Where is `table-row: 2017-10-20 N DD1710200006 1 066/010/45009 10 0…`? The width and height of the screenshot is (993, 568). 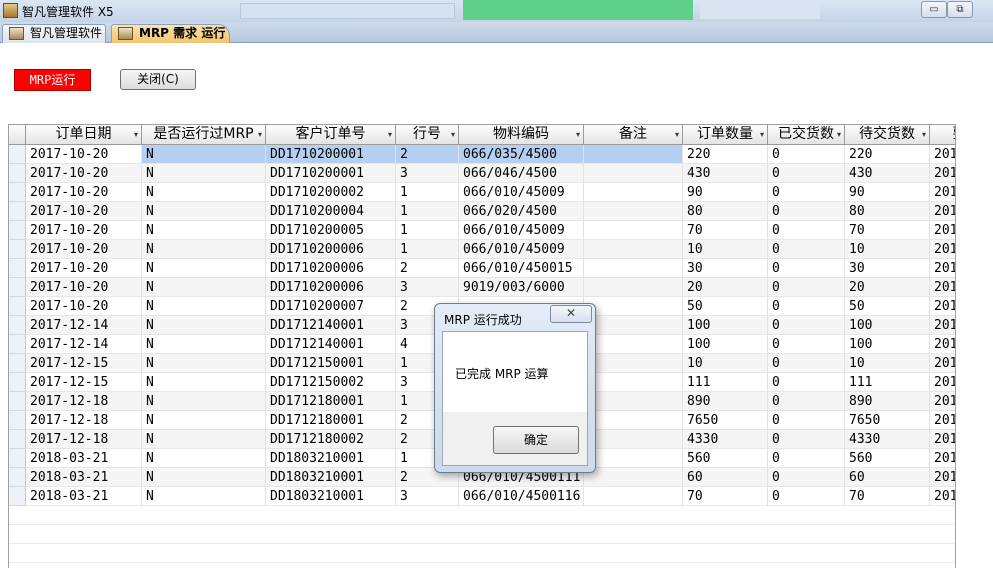 table-row: 2017-10-20 N DD1710200006 1 066/010/45009 10 0… is located at coordinates (482, 249).